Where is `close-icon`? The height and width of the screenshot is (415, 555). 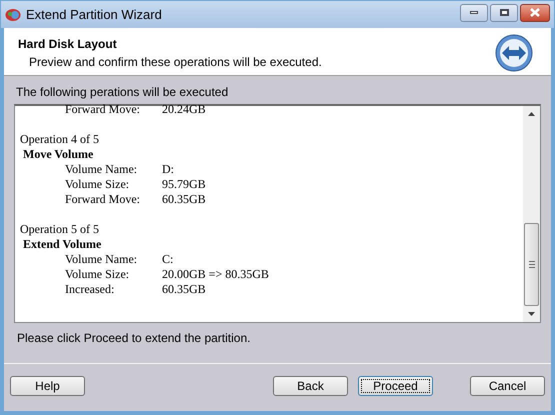 close-icon is located at coordinates (535, 12).